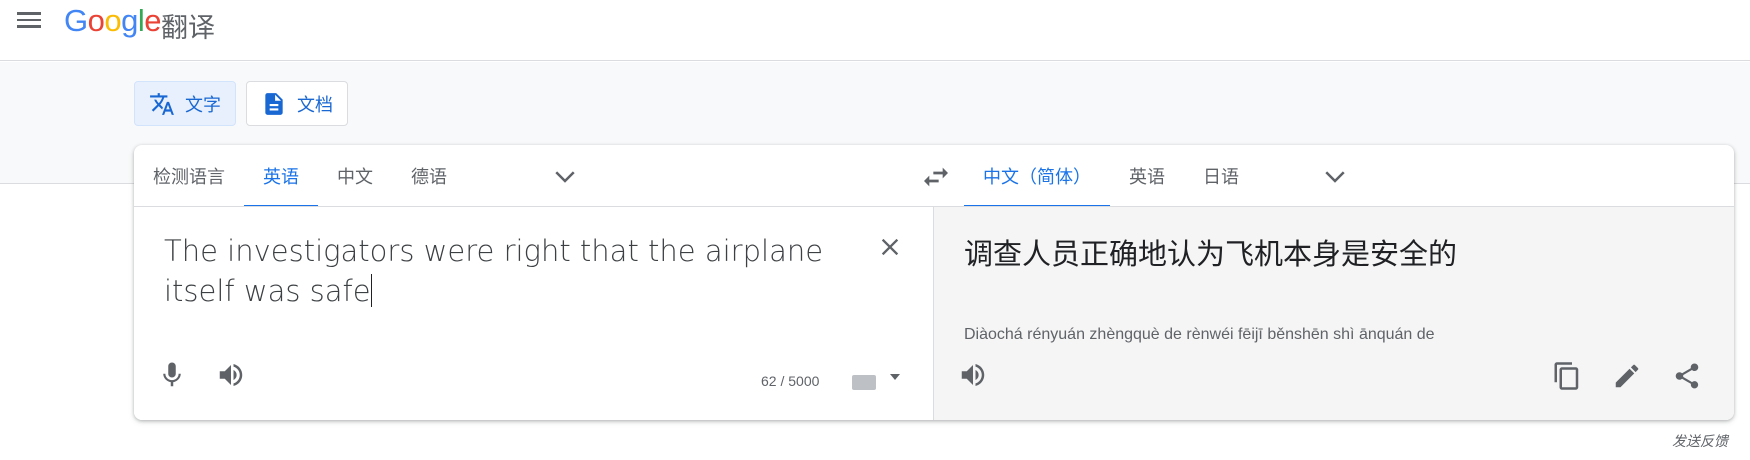 This screenshot has width=1750, height=460. Describe the element at coordinates (188, 28) in the screenshot. I see `product-name: 翻译` at that location.